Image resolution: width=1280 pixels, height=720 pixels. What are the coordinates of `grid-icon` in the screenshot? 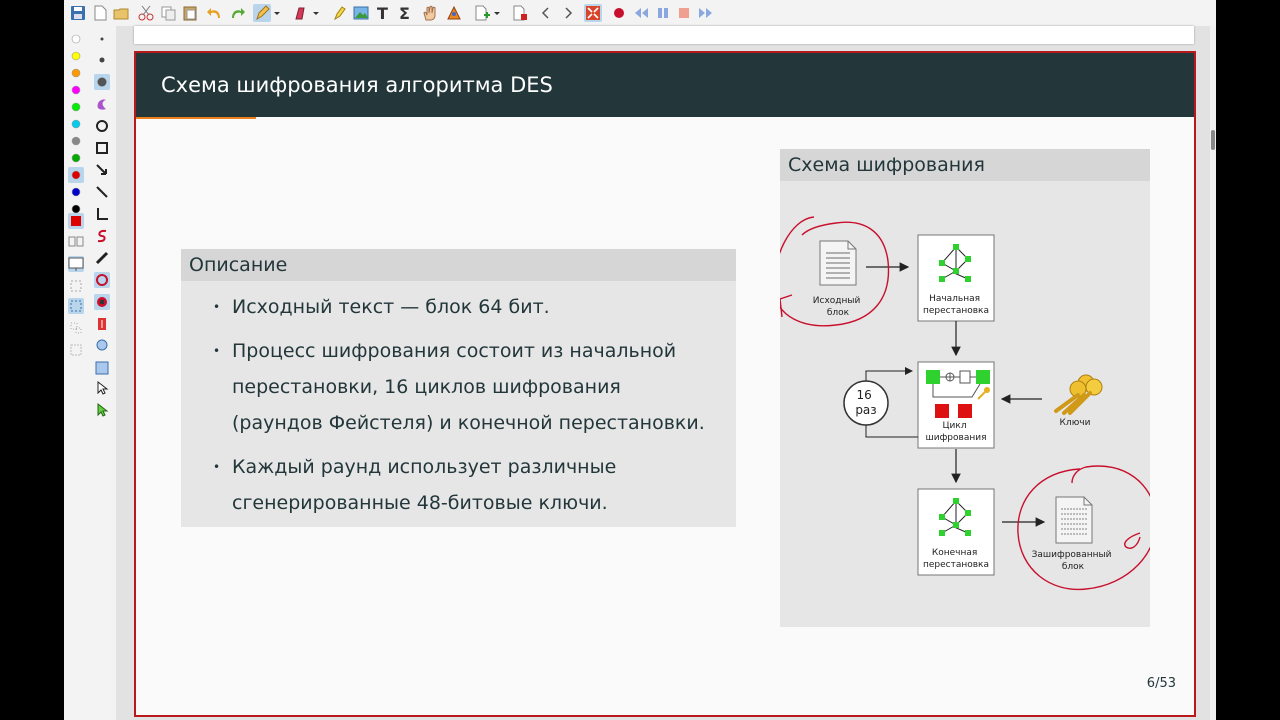 It's located at (76, 350).